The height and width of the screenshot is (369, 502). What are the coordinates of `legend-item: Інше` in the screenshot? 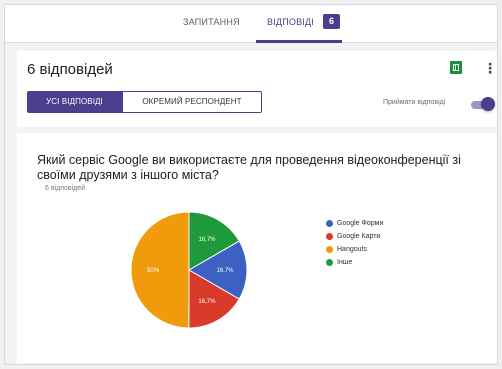 It's located at (354, 262).